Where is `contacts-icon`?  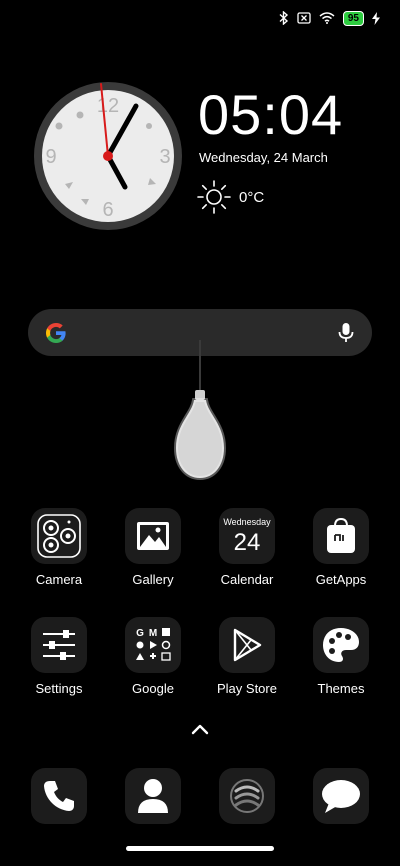
contacts-icon is located at coordinates (153, 796).